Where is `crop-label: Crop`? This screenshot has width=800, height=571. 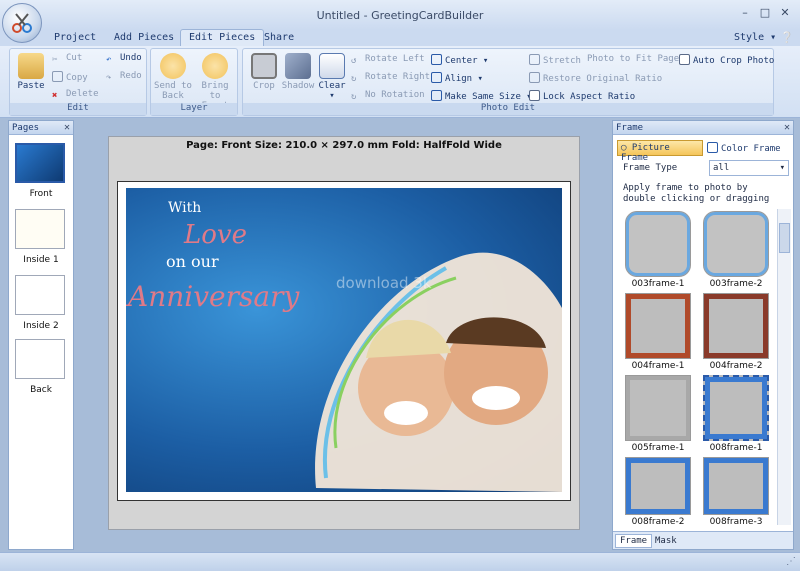 crop-label: Crop is located at coordinates (264, 86).